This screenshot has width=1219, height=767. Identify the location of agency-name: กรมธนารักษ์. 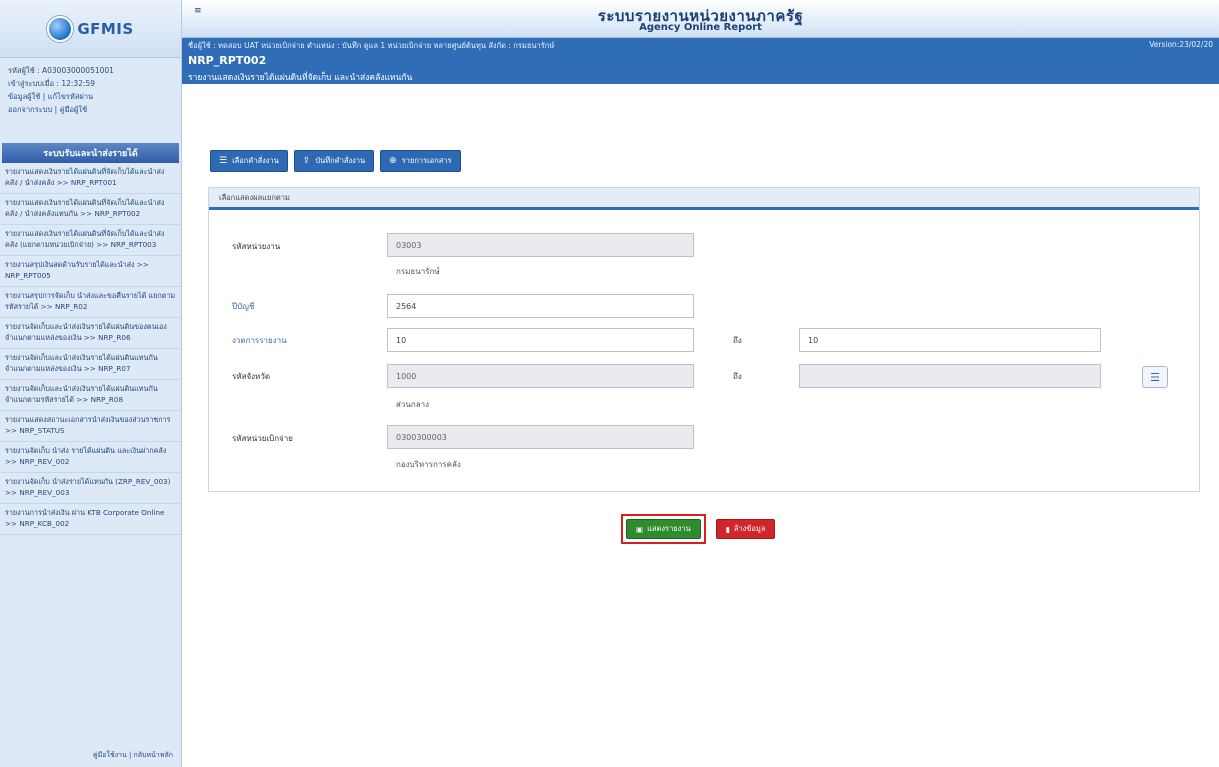
(418, 271).